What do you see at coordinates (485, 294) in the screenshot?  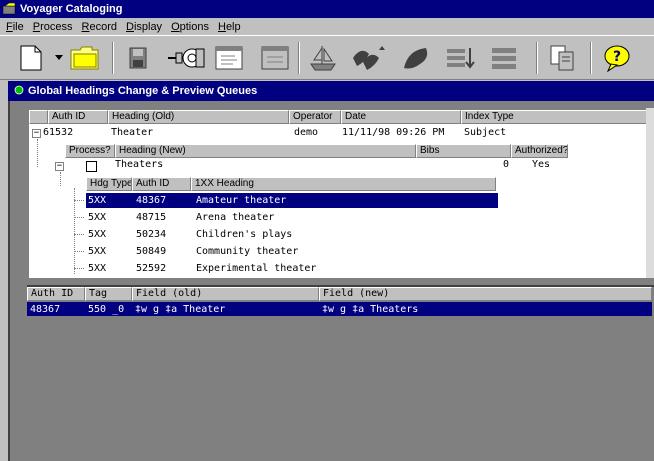 I see `col-field-new: Field (new)` at bounding box center [485, 294].